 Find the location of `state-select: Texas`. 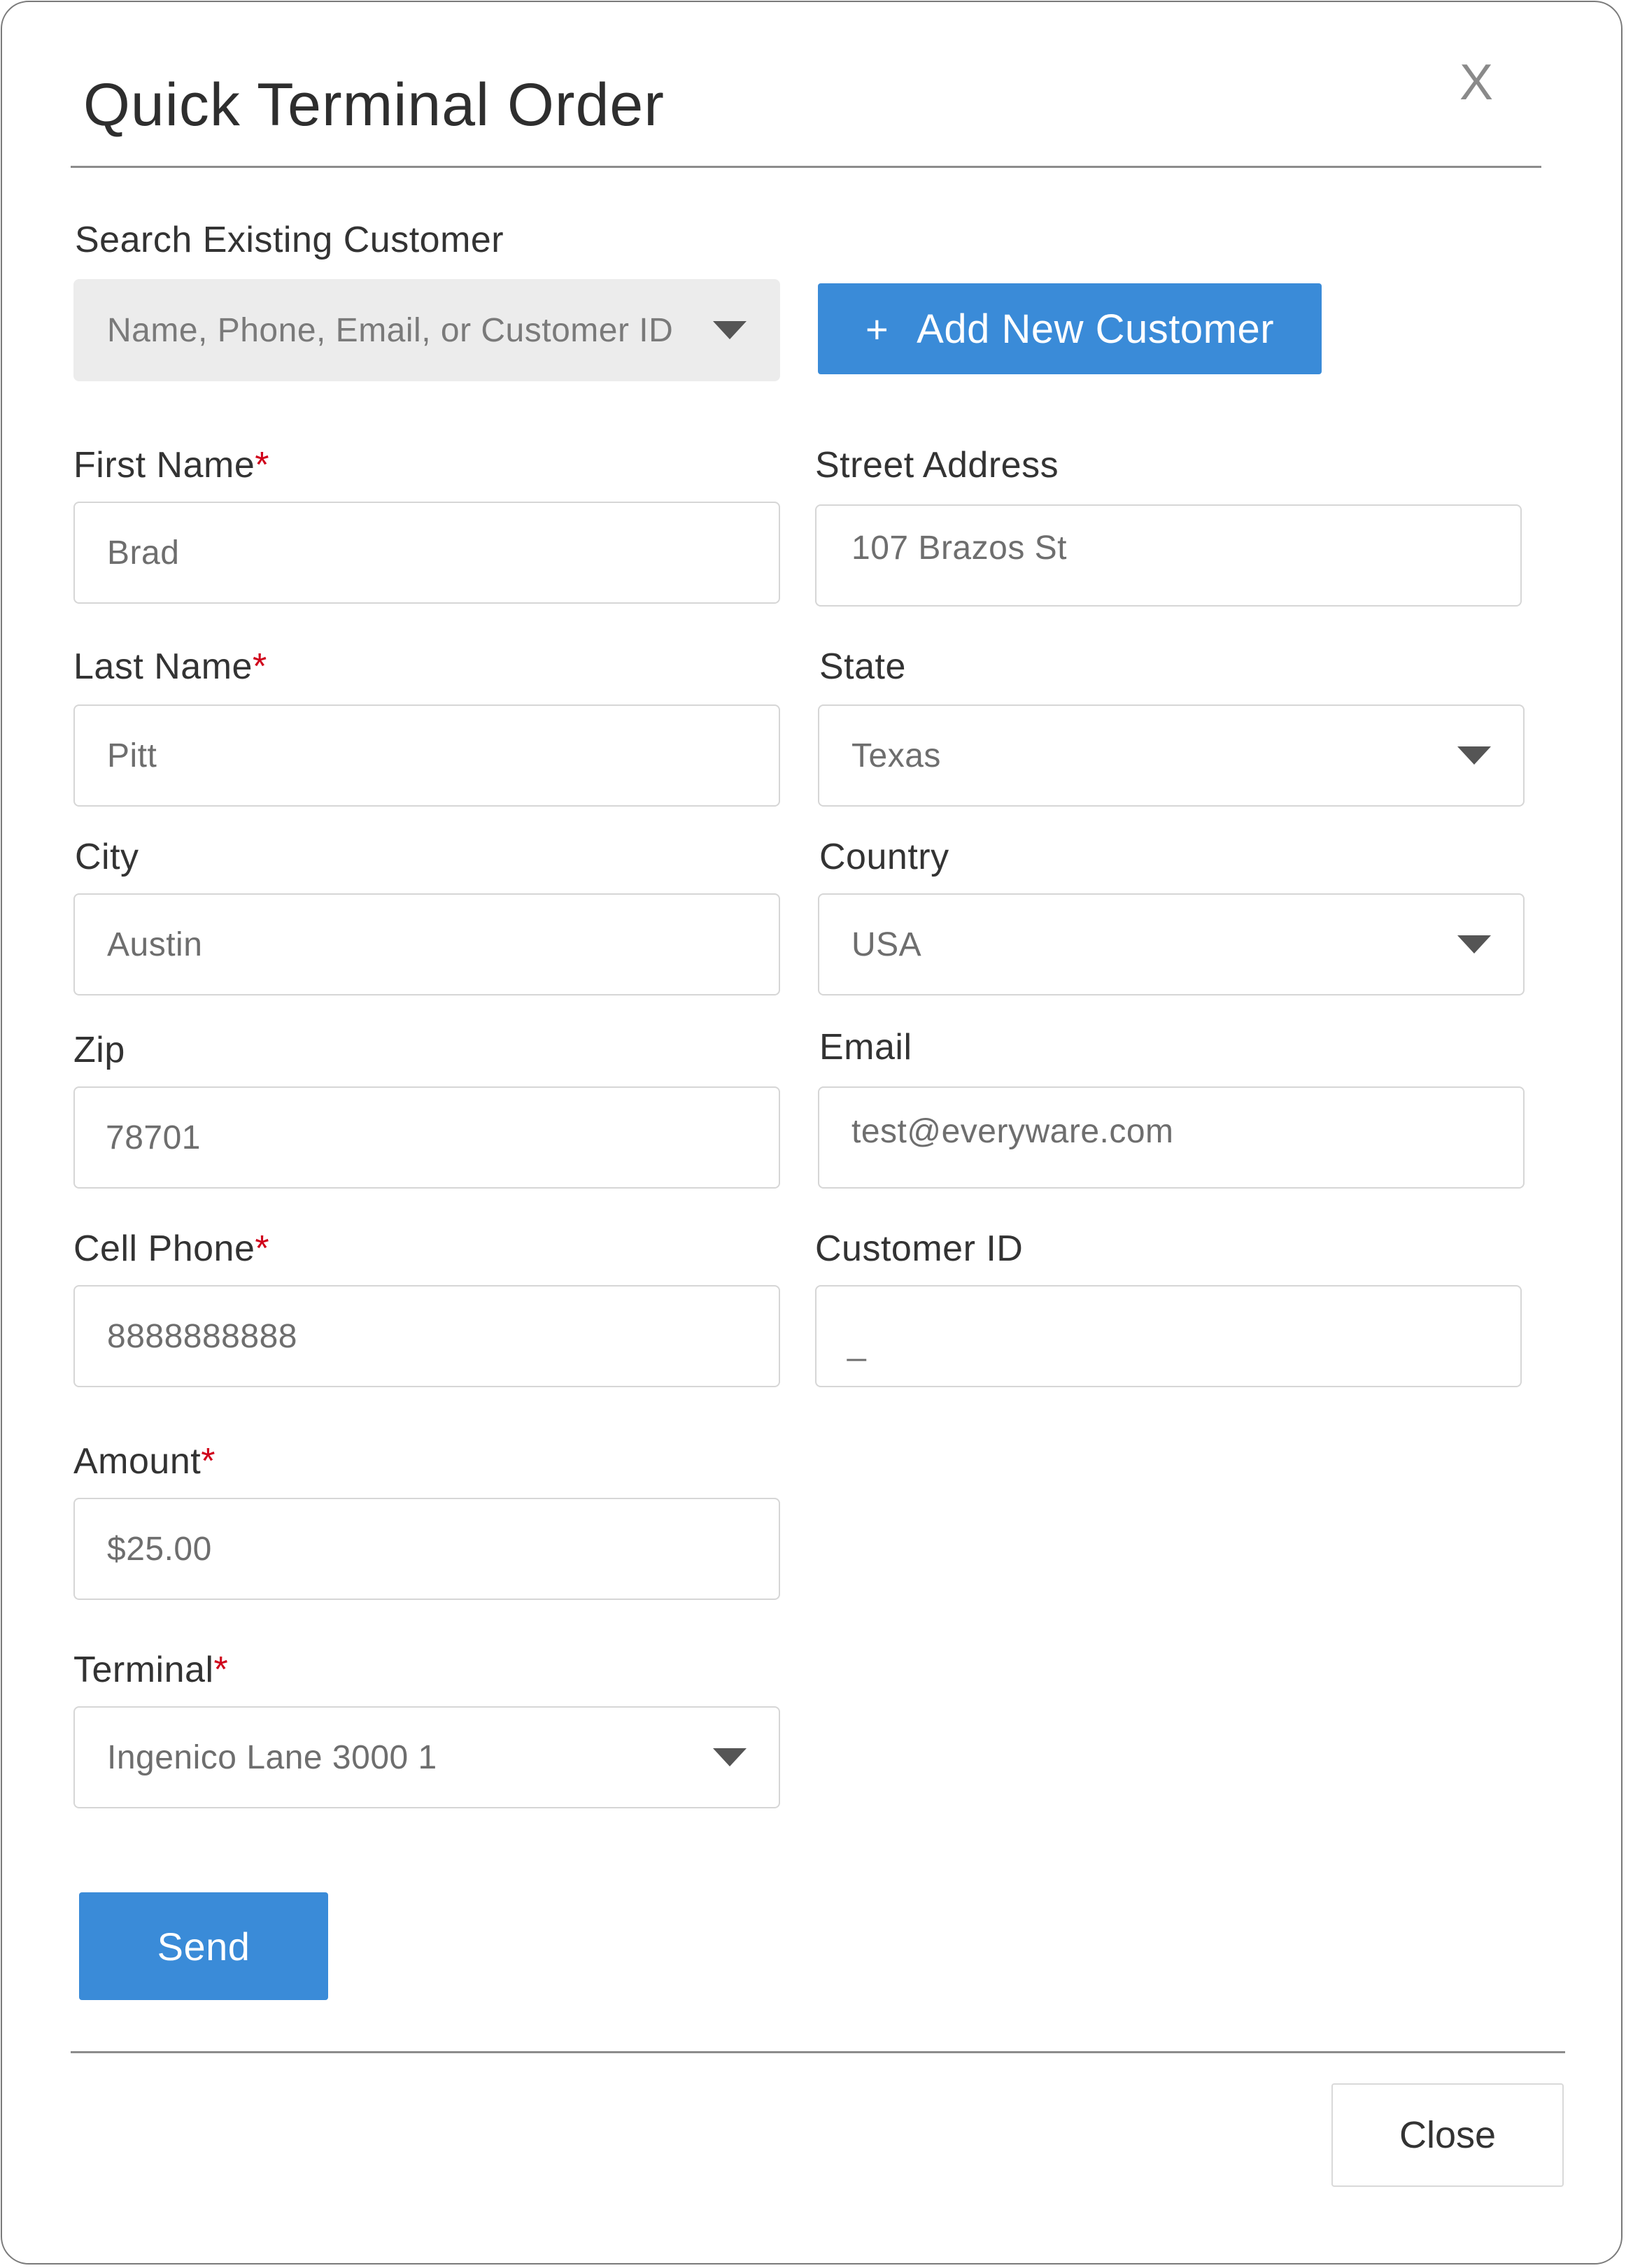

state-select: Texas is located at coordinates (1171, 755).